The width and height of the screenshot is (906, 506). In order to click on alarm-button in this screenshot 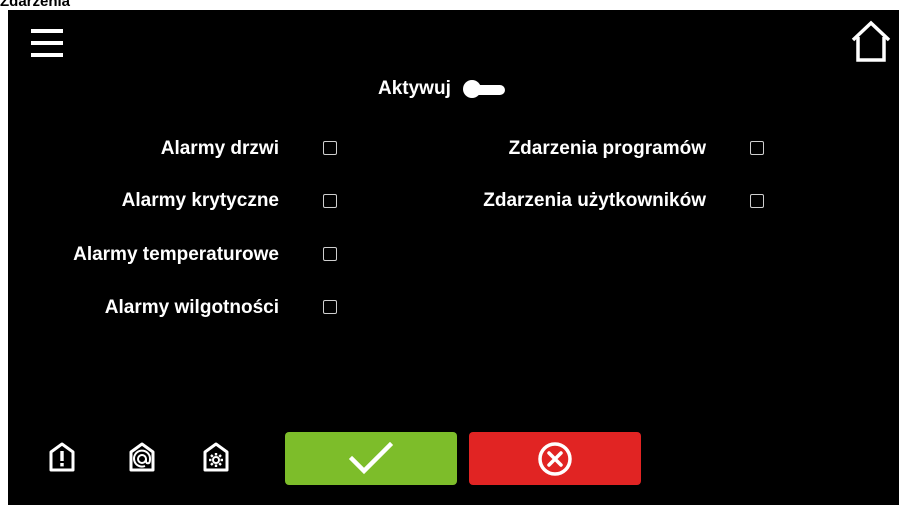, I will do `click(62, 457)`.